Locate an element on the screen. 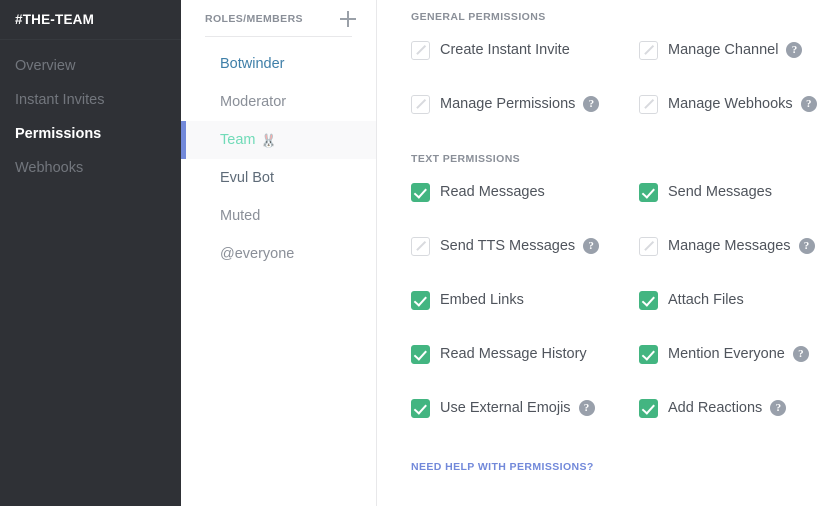 The height and width of the screenshot is (506, 830). permission-label: Embed Links is located at coordinates (482, 300).